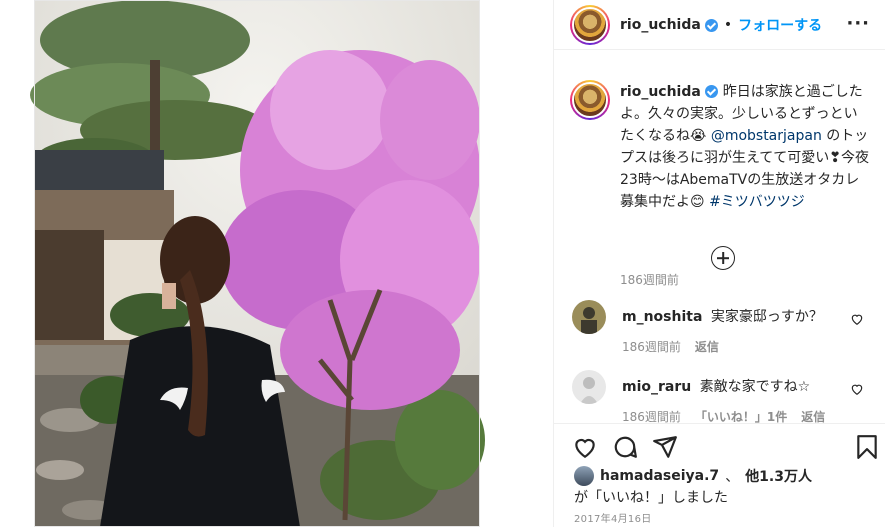  I want to click on comment-body: 素敵な家ですね☆, so click(755, 387).